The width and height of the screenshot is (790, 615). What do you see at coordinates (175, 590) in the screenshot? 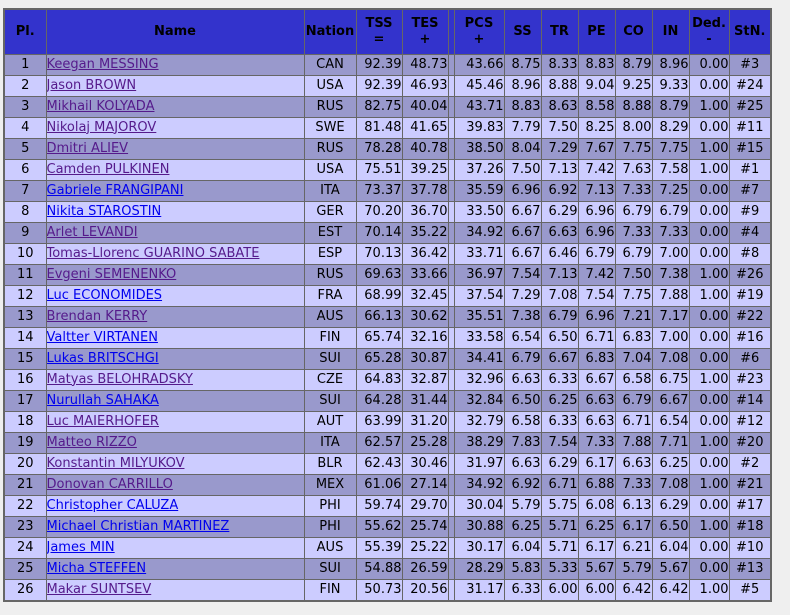
I see `cell-name: Makar SUNTSEV` at bounding box center [175, 590].